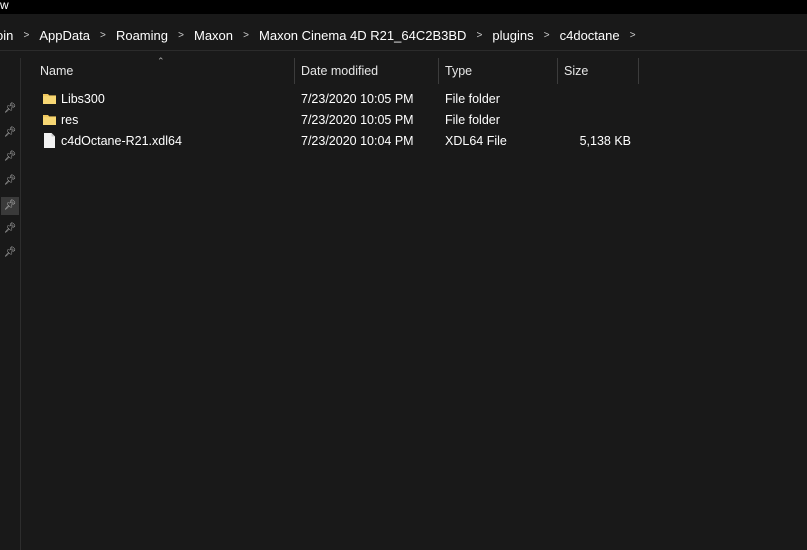 The height and width of the screenshot is (550, 807). I want to click on breadcrumb-item: oin, so click(7, 35).